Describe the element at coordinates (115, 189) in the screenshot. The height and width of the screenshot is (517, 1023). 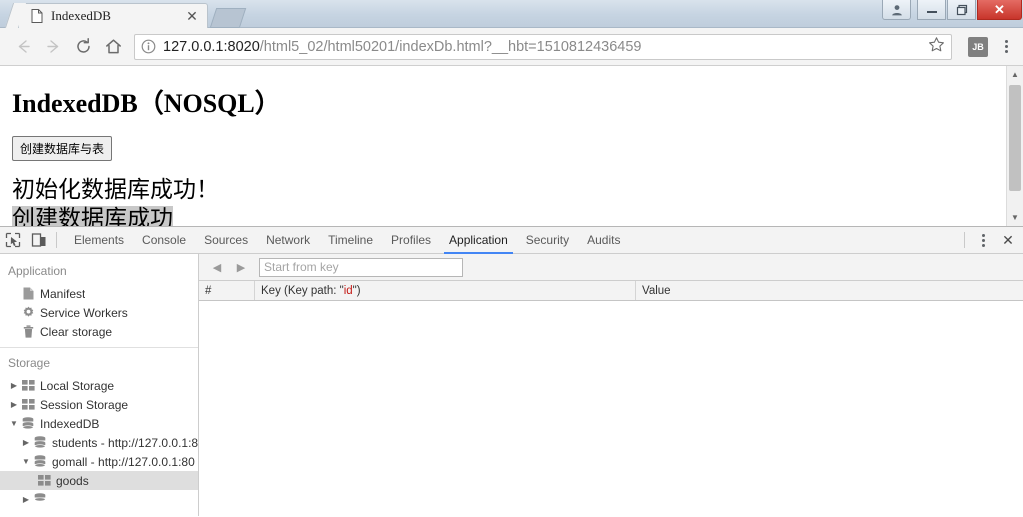
I see `status-message-init: 初始化数据库成功！` at that location.